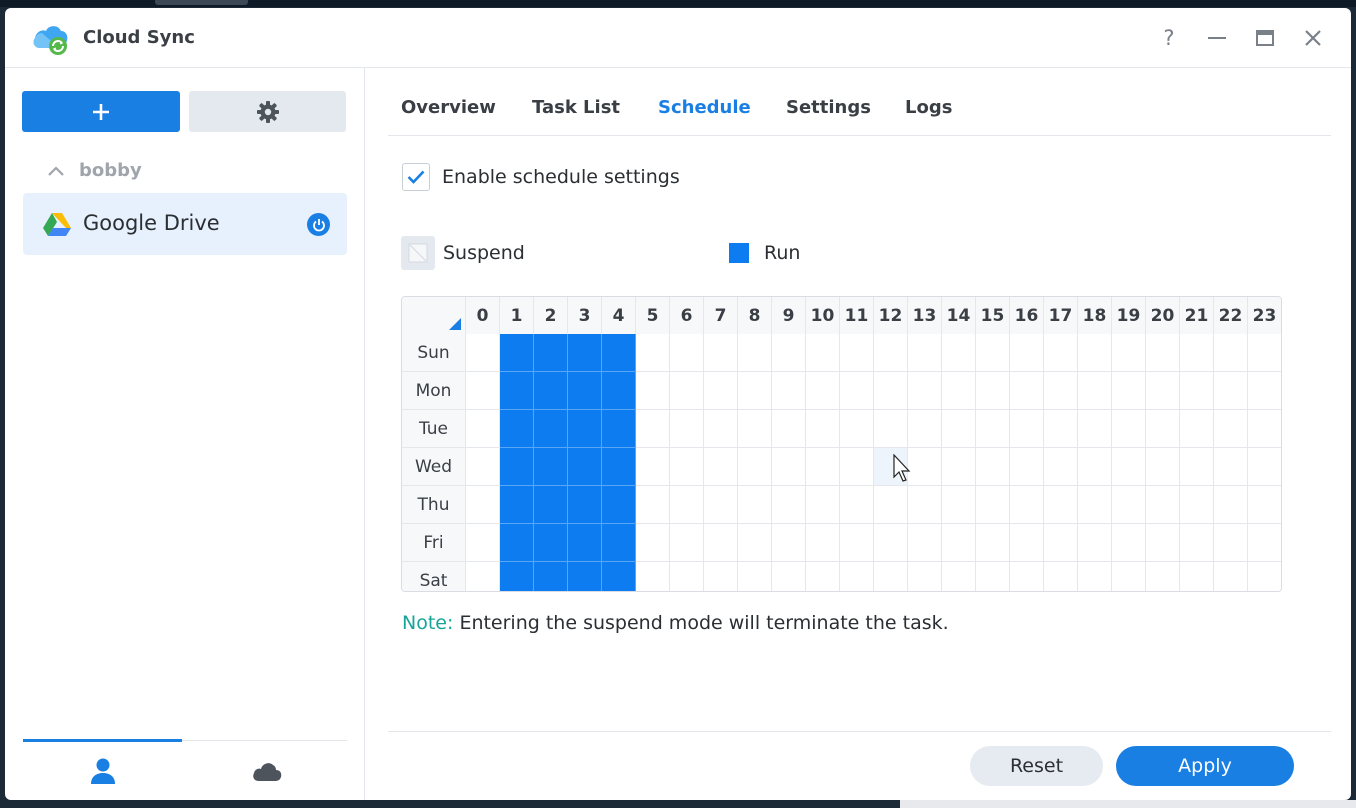 This screenshot has height=808, width=1356. What do you see at coordinates (739, 253) in the screenshot?
I see `run-swatch` at bounding box center [739, 253].